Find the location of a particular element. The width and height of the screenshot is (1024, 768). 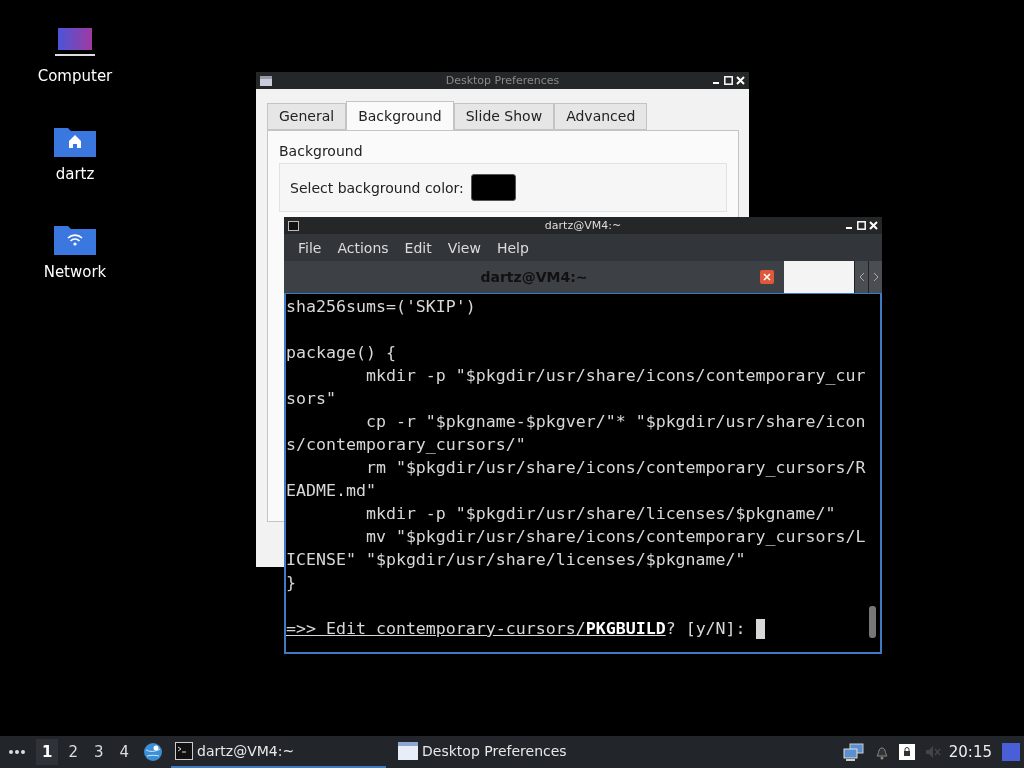

icon-label: Computer is located at coordinates (75, 76).